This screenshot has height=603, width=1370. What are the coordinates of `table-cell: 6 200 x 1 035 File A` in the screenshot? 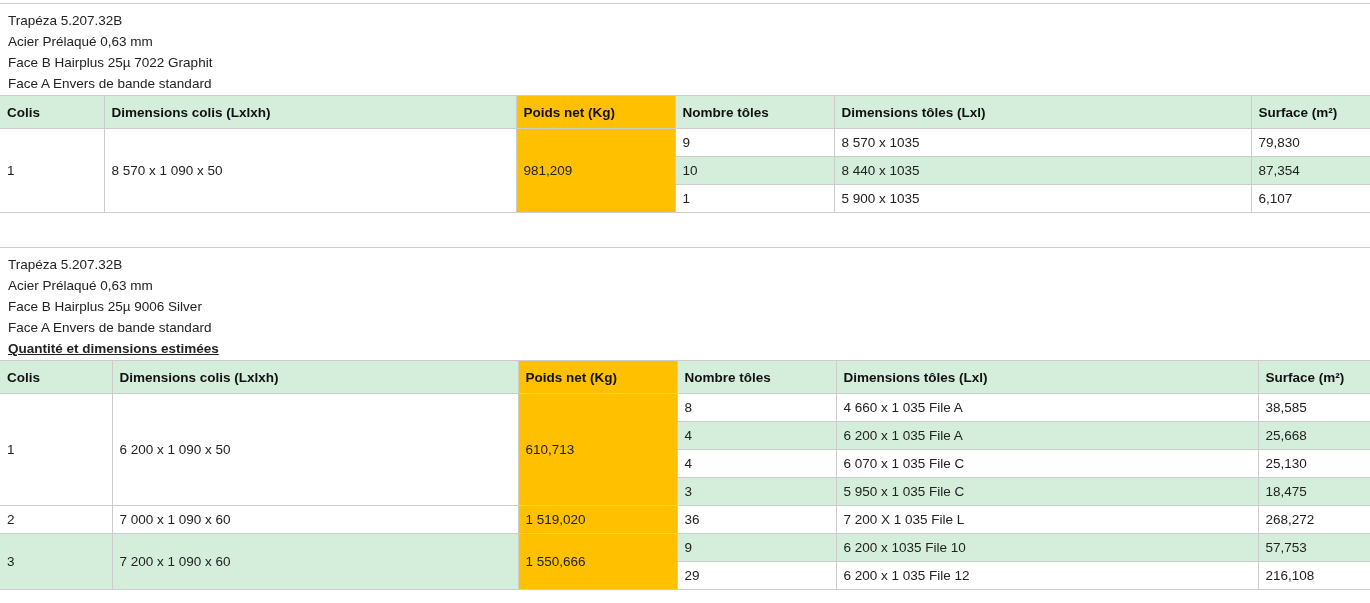 It's located at (1047, 435).